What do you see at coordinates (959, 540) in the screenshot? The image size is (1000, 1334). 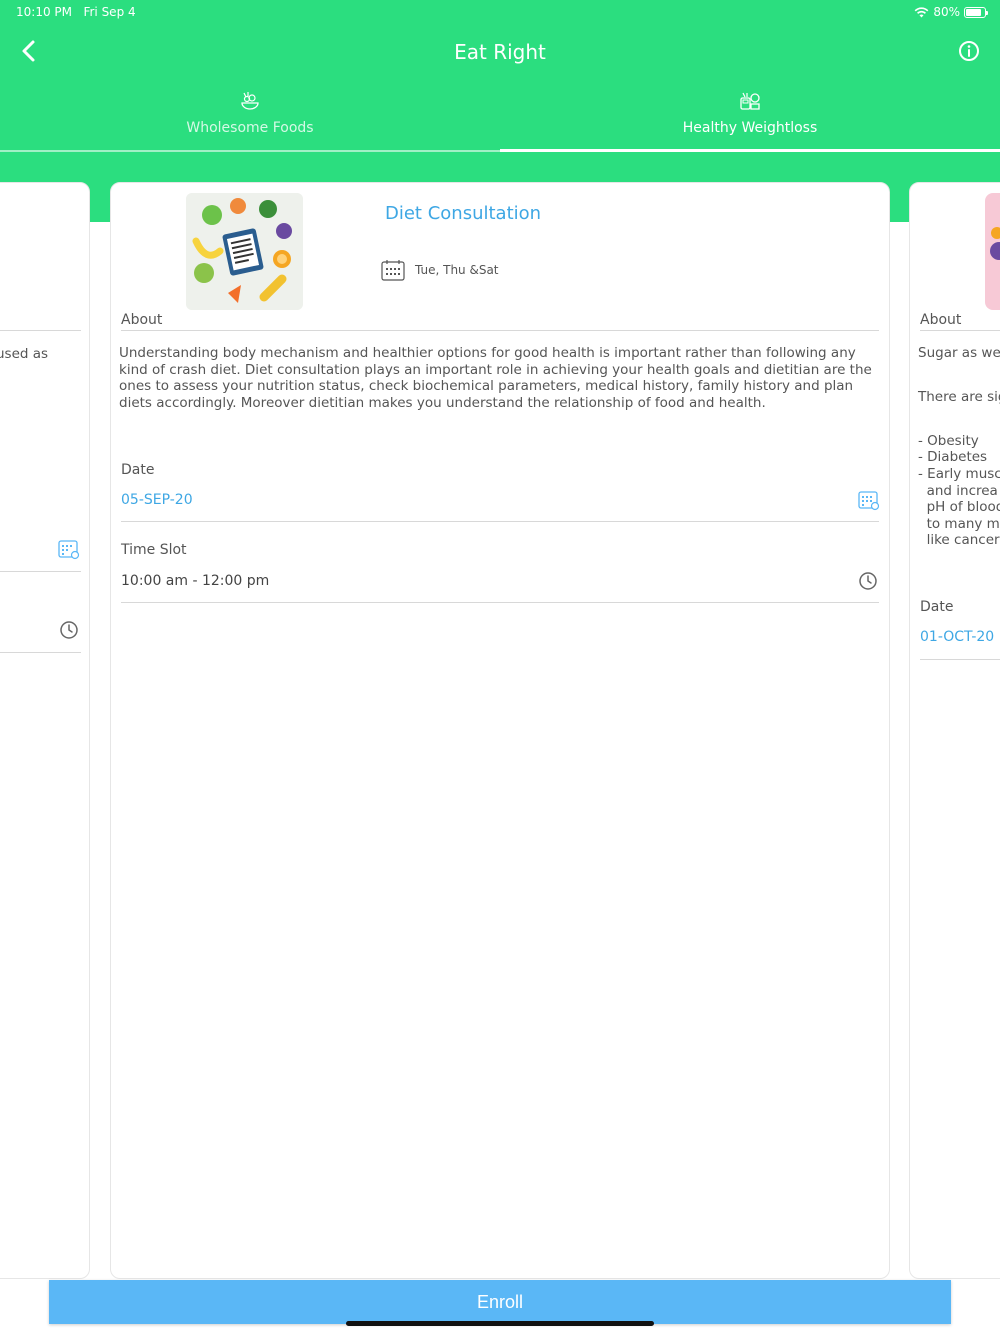 I see `bullet-line: like cancer` at bounding box center [959, 540].